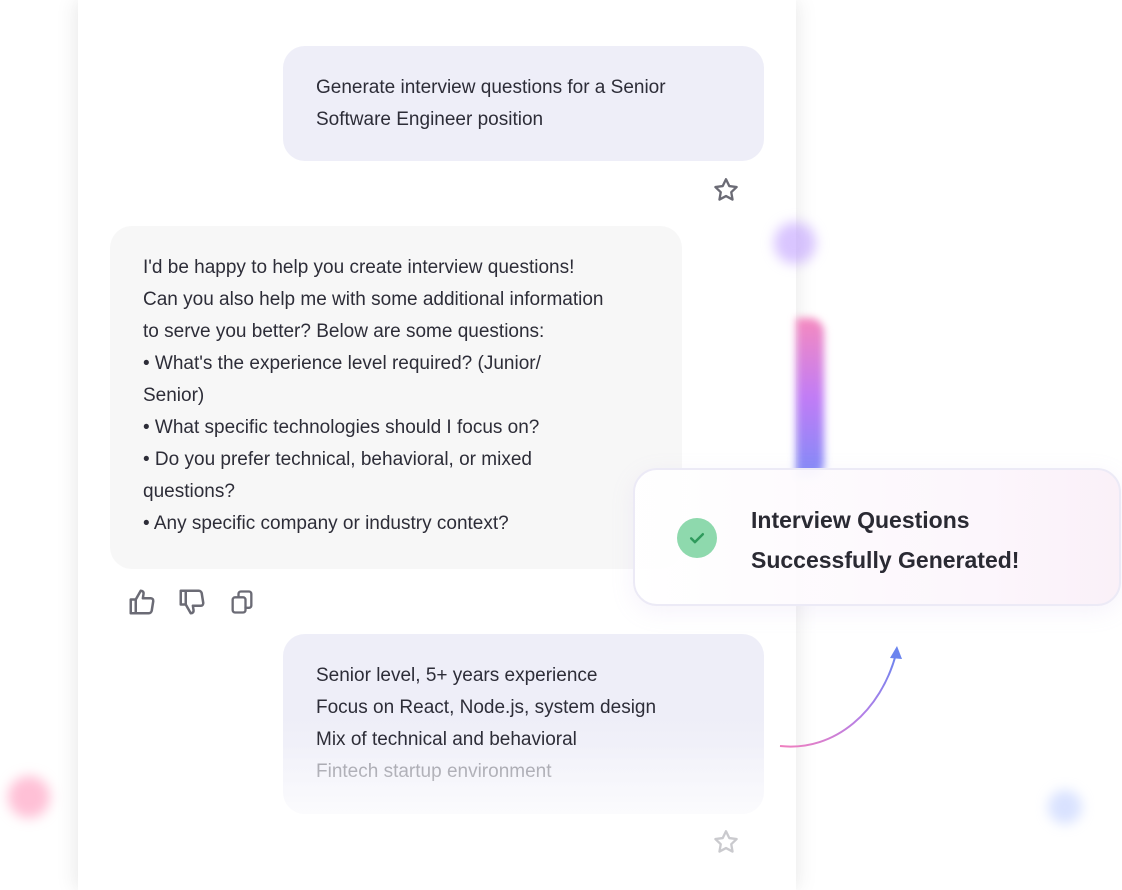 The width and height of the screenshot is (1122, 890). Describe the element at coordinates (192, 602) in the screenshot. I see `thumbs-down-icon` at that location.